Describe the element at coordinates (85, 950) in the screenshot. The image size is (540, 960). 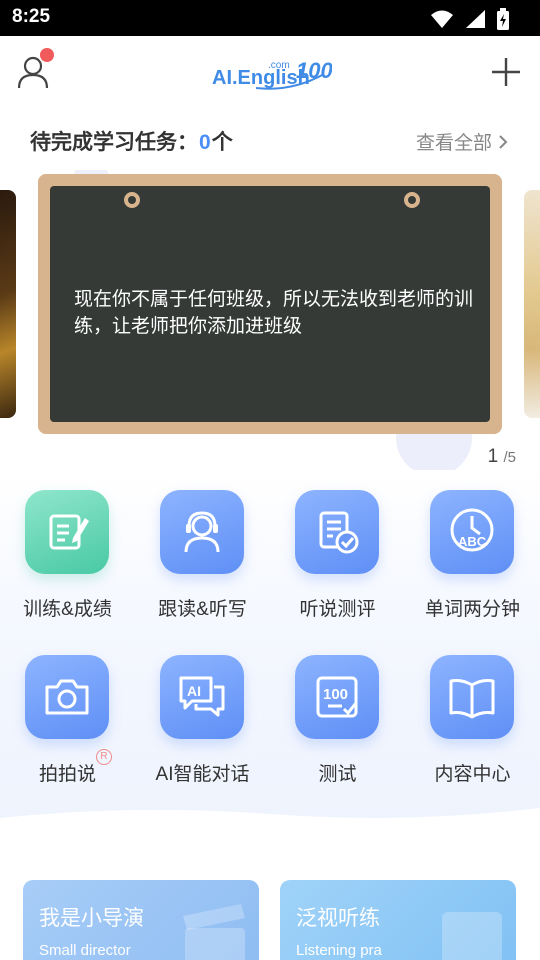
I see `card-subtitle: Small director` at that location.